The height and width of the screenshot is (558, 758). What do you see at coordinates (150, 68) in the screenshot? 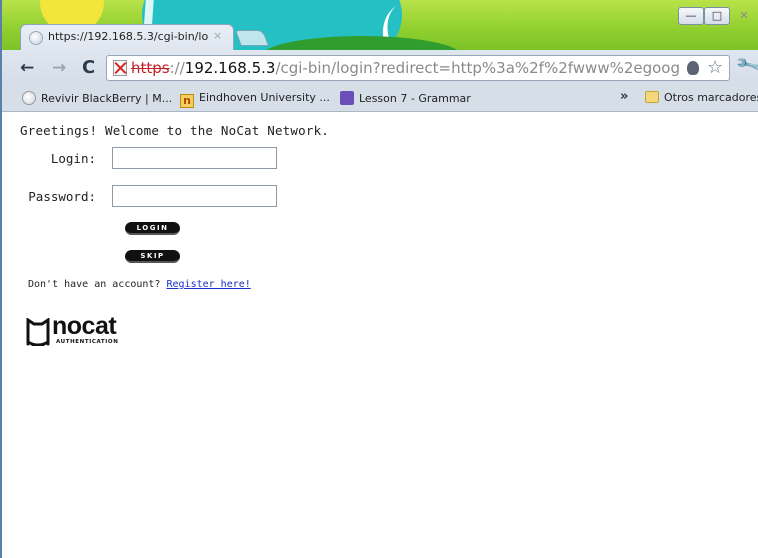
I see `url-scheme: https` at bounding box center [150, 68].